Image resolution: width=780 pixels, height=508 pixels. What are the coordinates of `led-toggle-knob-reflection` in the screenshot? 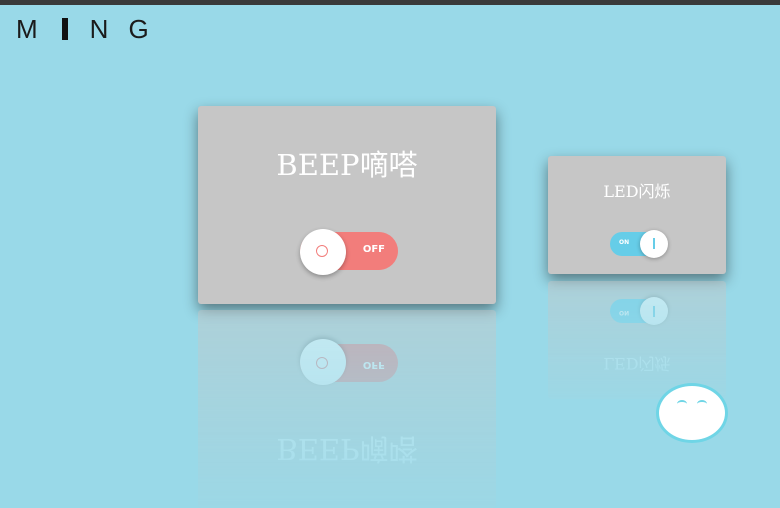 It's located at (654, 311).